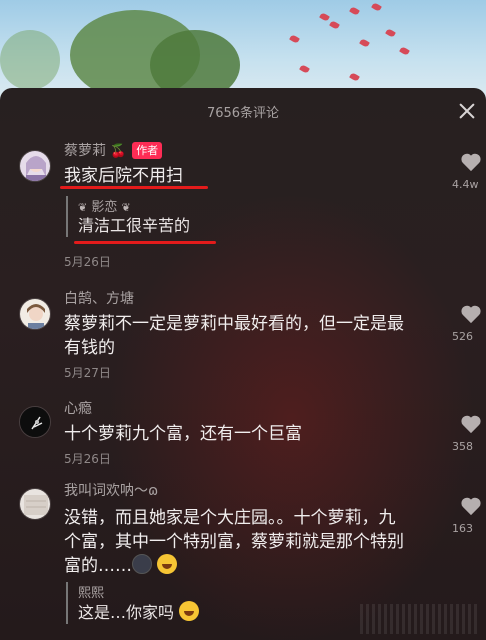 The width and height of the screenshot is (486, 640). I want to click on close-icon, so click(467, 111).